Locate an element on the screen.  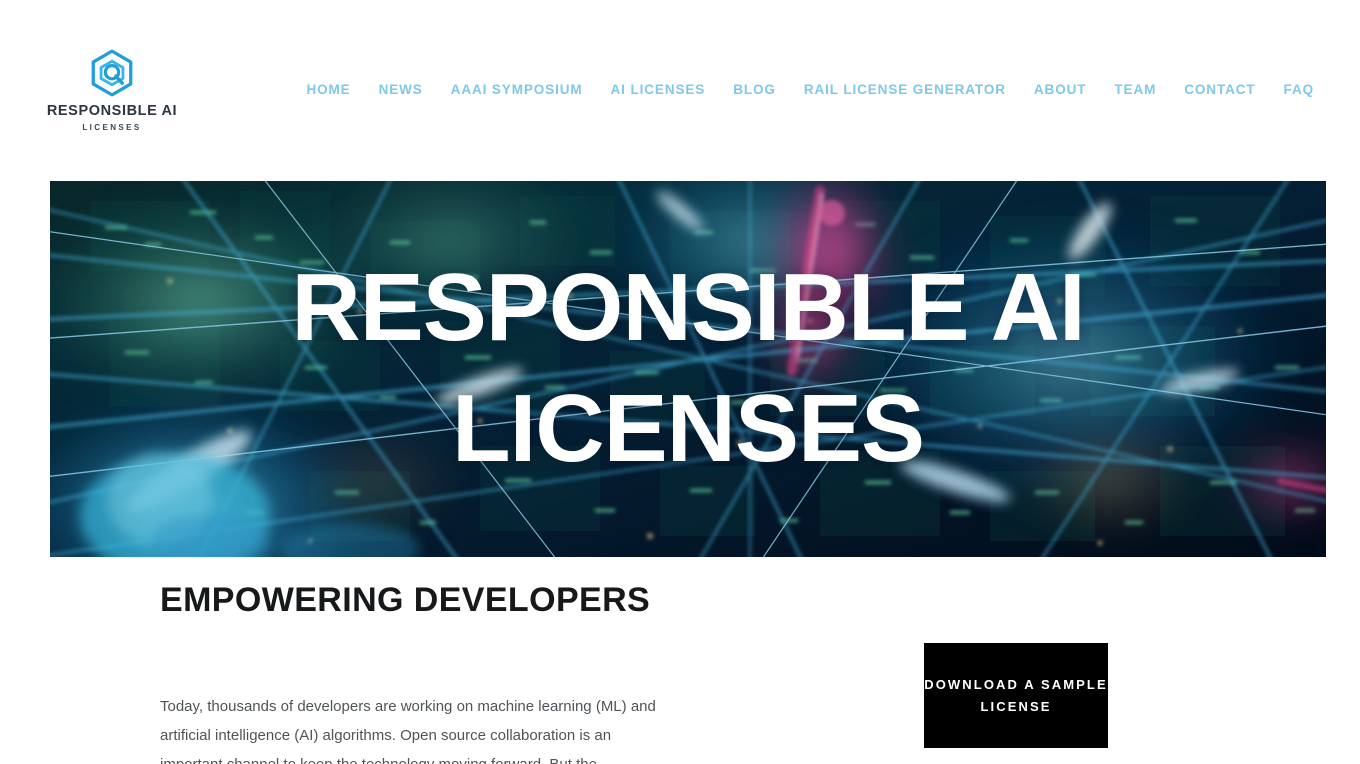
nav-item-team: TEAM is located at coordinates (1135, 89).